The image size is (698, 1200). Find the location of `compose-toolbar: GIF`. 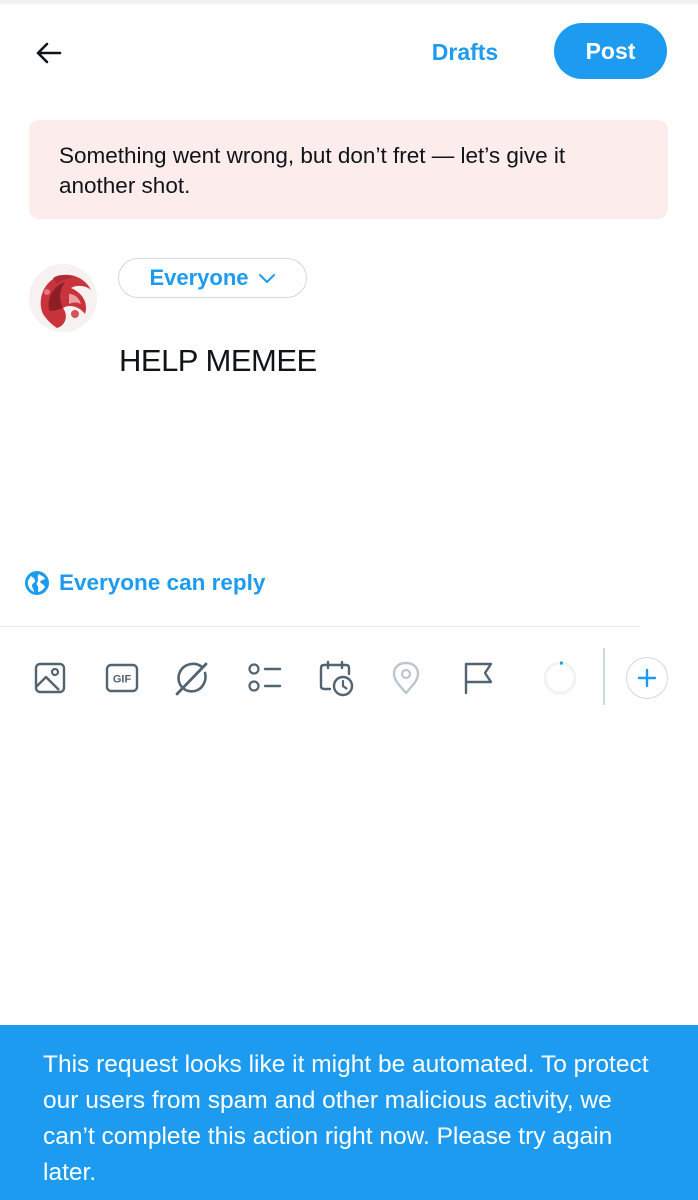

compose-toolbar: GIF is located at coordinates (349, 678).